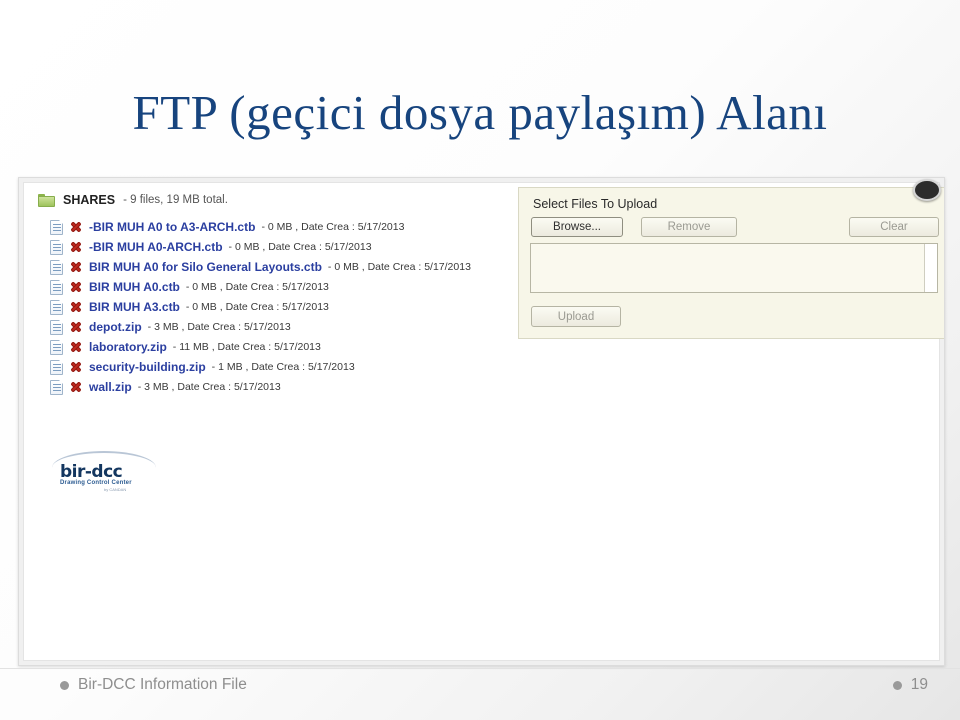  I want to click on footer-divider, so click(480, 668).